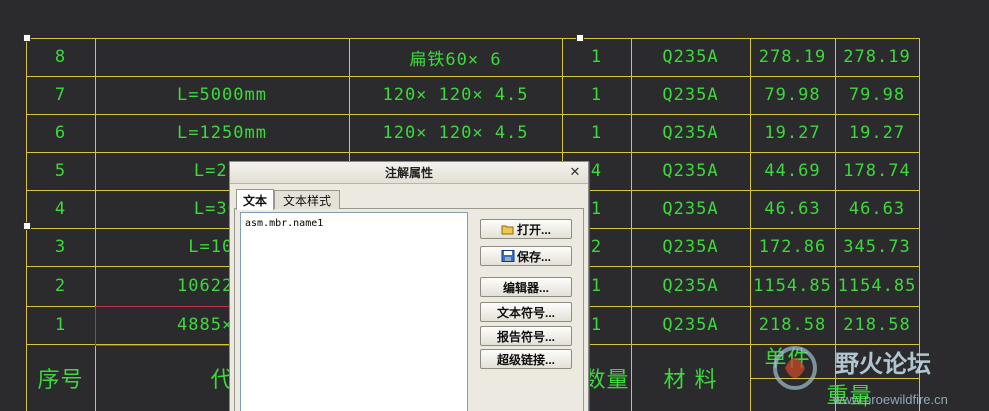  What do you see at coordinates (792, 95) in the screenshot?
I see `table-cell-unit: 79.98` at bounding box center [792, 95].